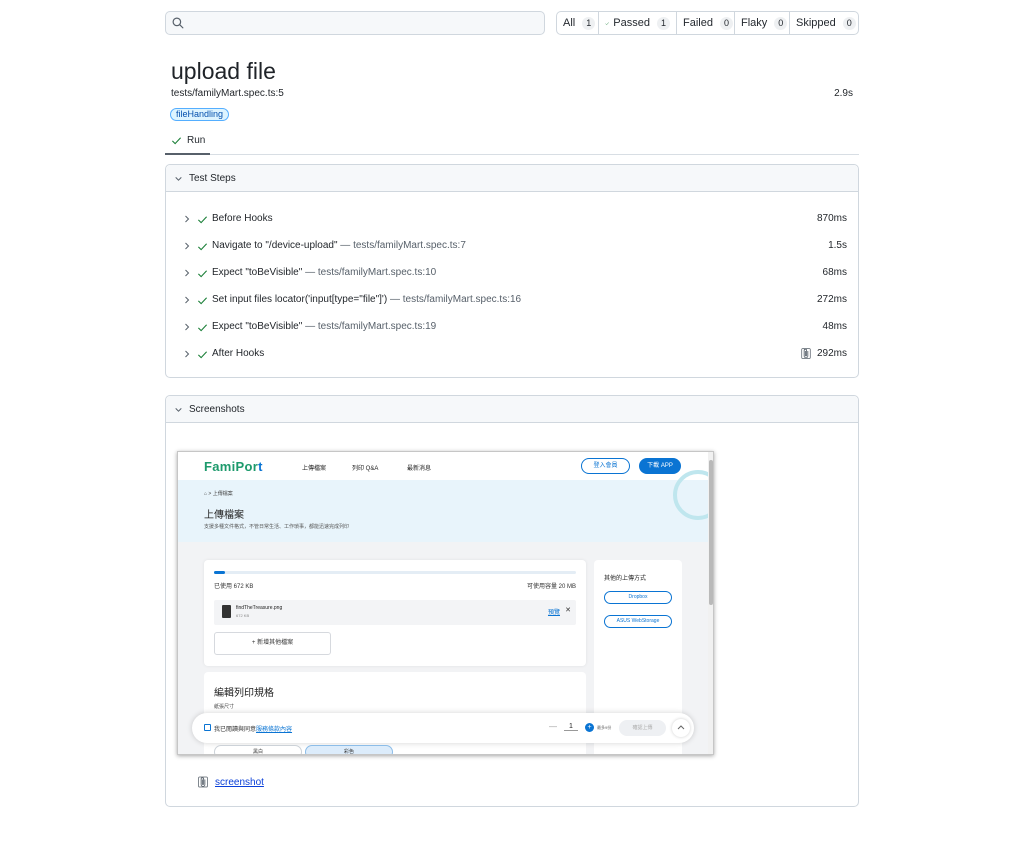 The height and width of the screenshot is (866, 1024). I want to click on step-location: — tests/familyMart.spec.ts:19, so click(371, 326).